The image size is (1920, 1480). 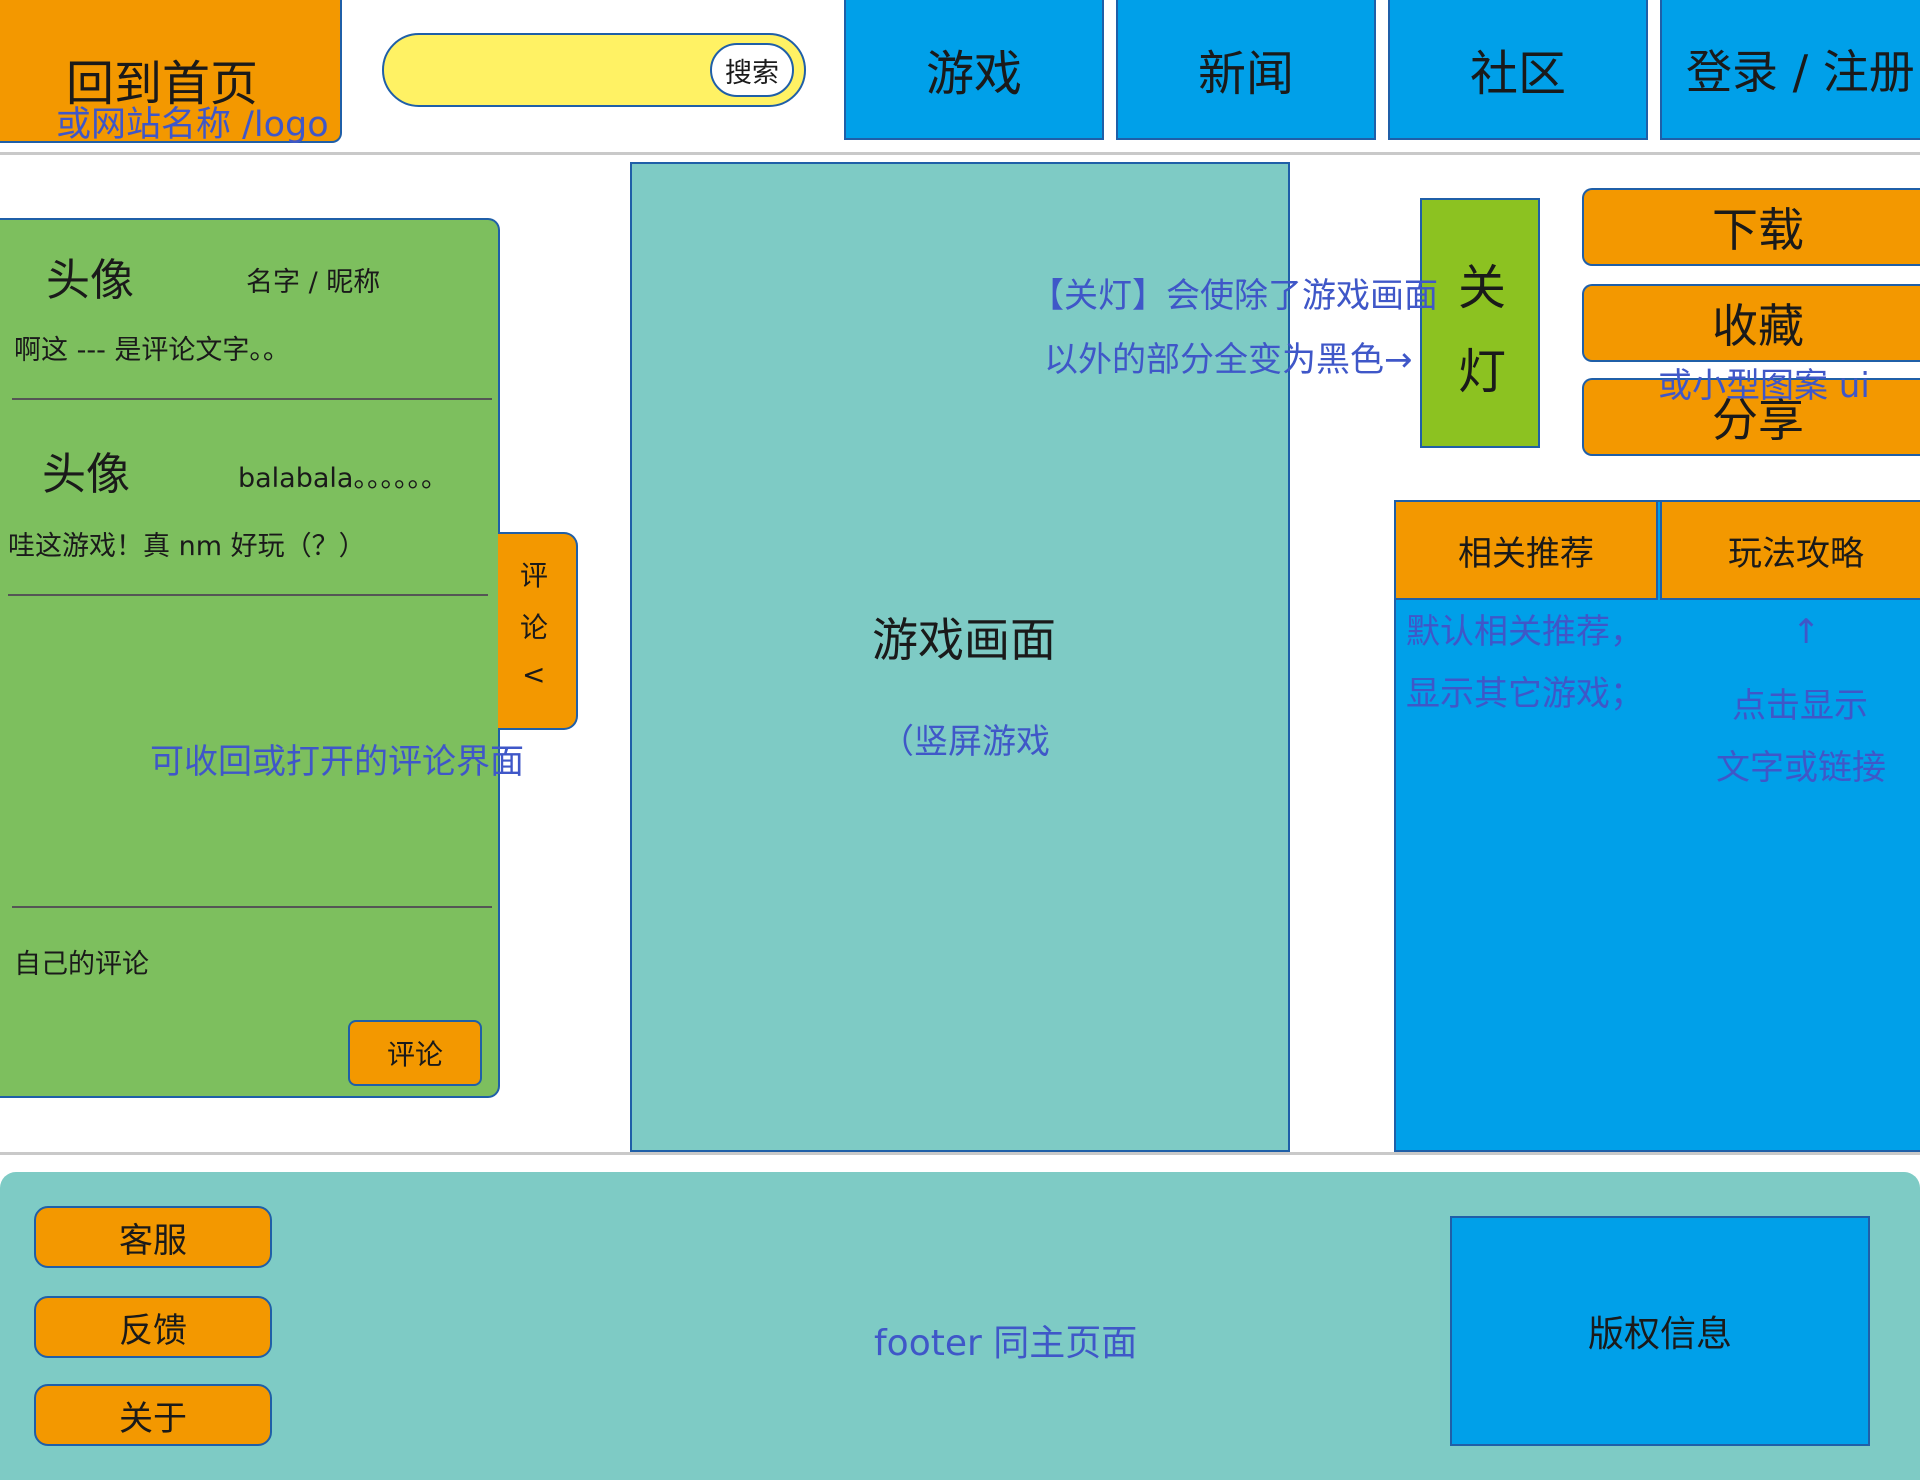 I want to click on footer-note: footer 同主页面, so click(x=1006, y=1343).